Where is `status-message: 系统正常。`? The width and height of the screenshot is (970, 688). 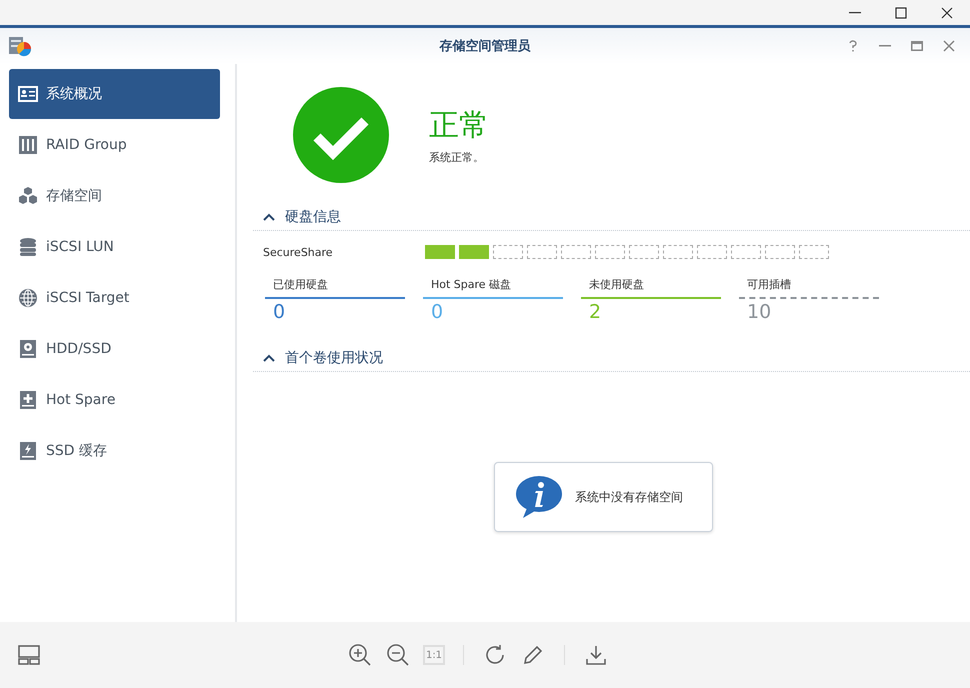
status-message: 系统正常。 is located at coordinates (457, 157).